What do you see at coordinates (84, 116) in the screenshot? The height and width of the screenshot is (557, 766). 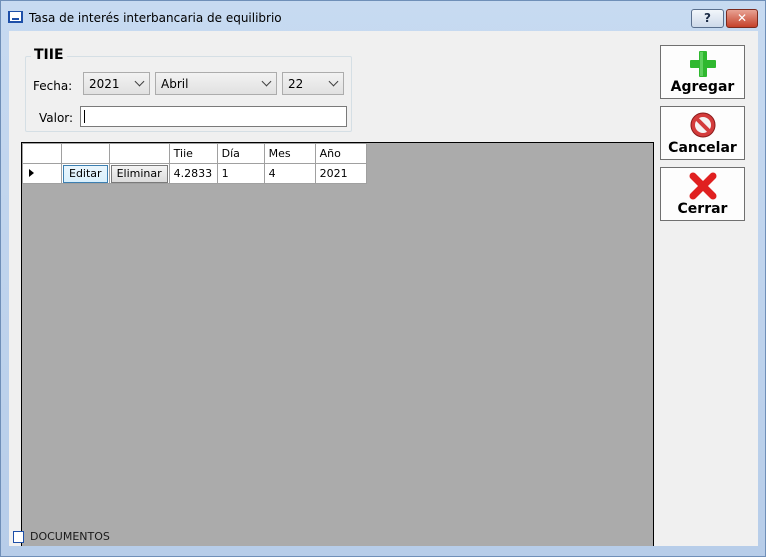 I see `text-caret` at bounding box center [84, 116].